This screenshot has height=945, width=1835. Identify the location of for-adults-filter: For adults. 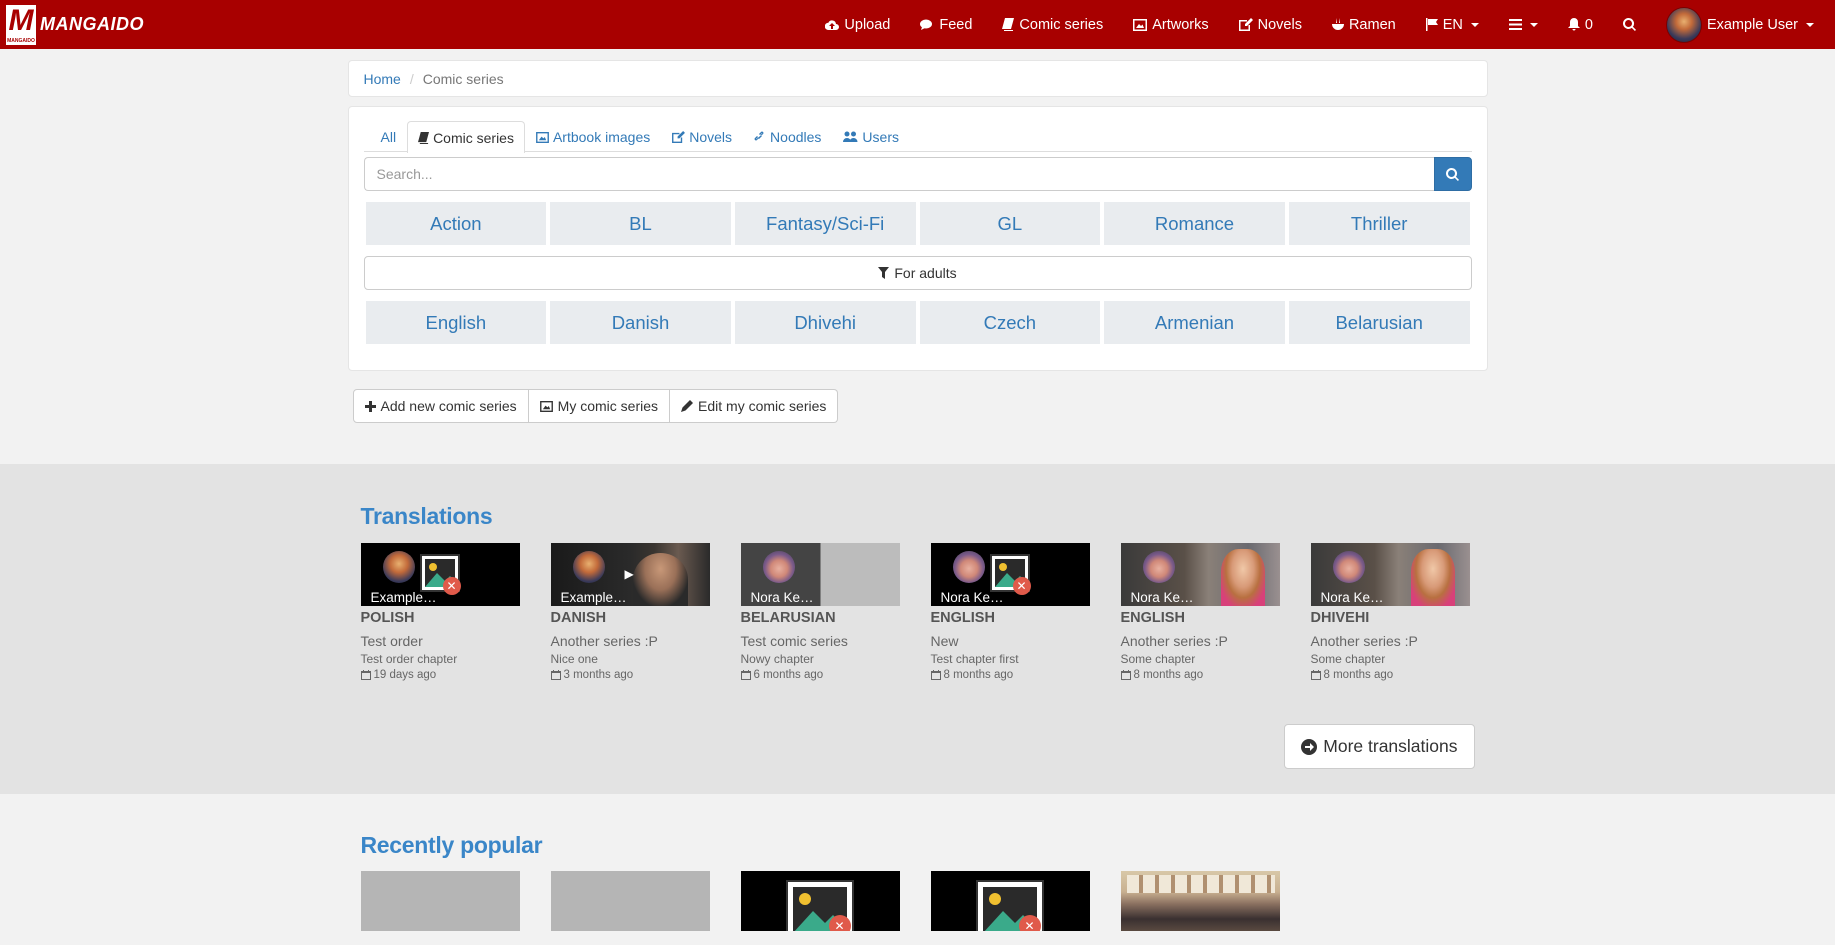
(917, 273).